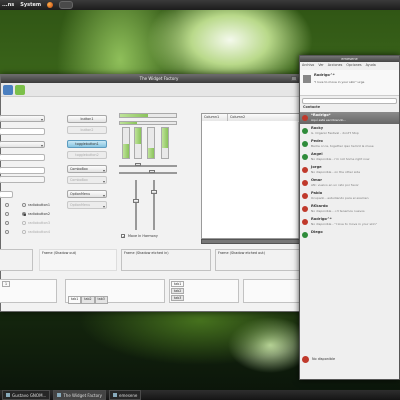 This screenshot has width=400, height=400. I want to click on contact-row: Diego, so click(349, 235).